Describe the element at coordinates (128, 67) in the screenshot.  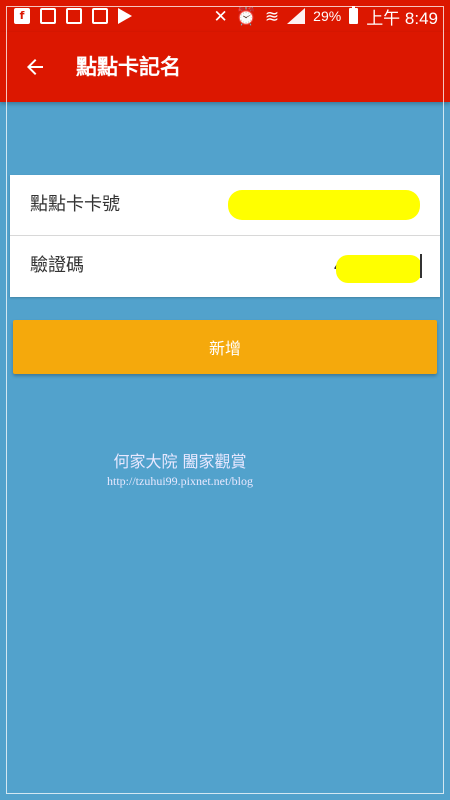
I see `page-title: 點點卡記名` at that location.